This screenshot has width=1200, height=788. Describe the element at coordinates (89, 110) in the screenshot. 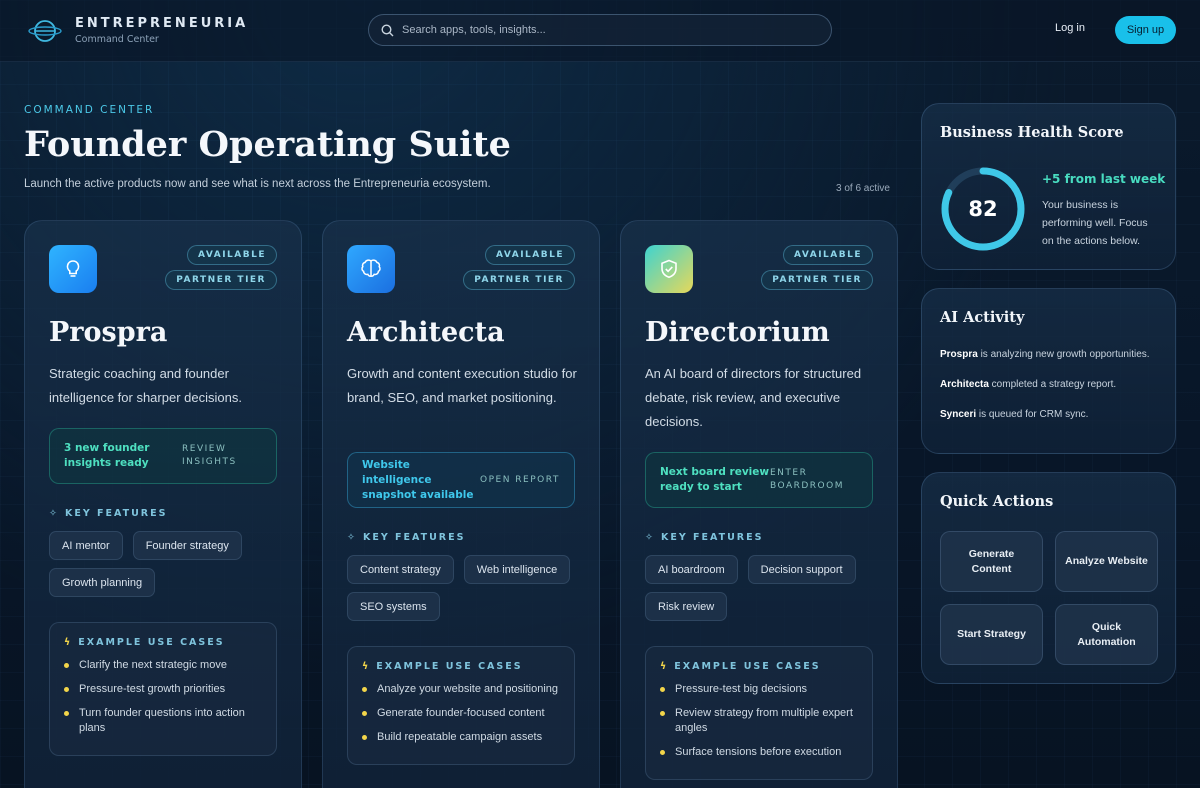

I see `hero-eyebrow: COMMAND CENTER` at that location.